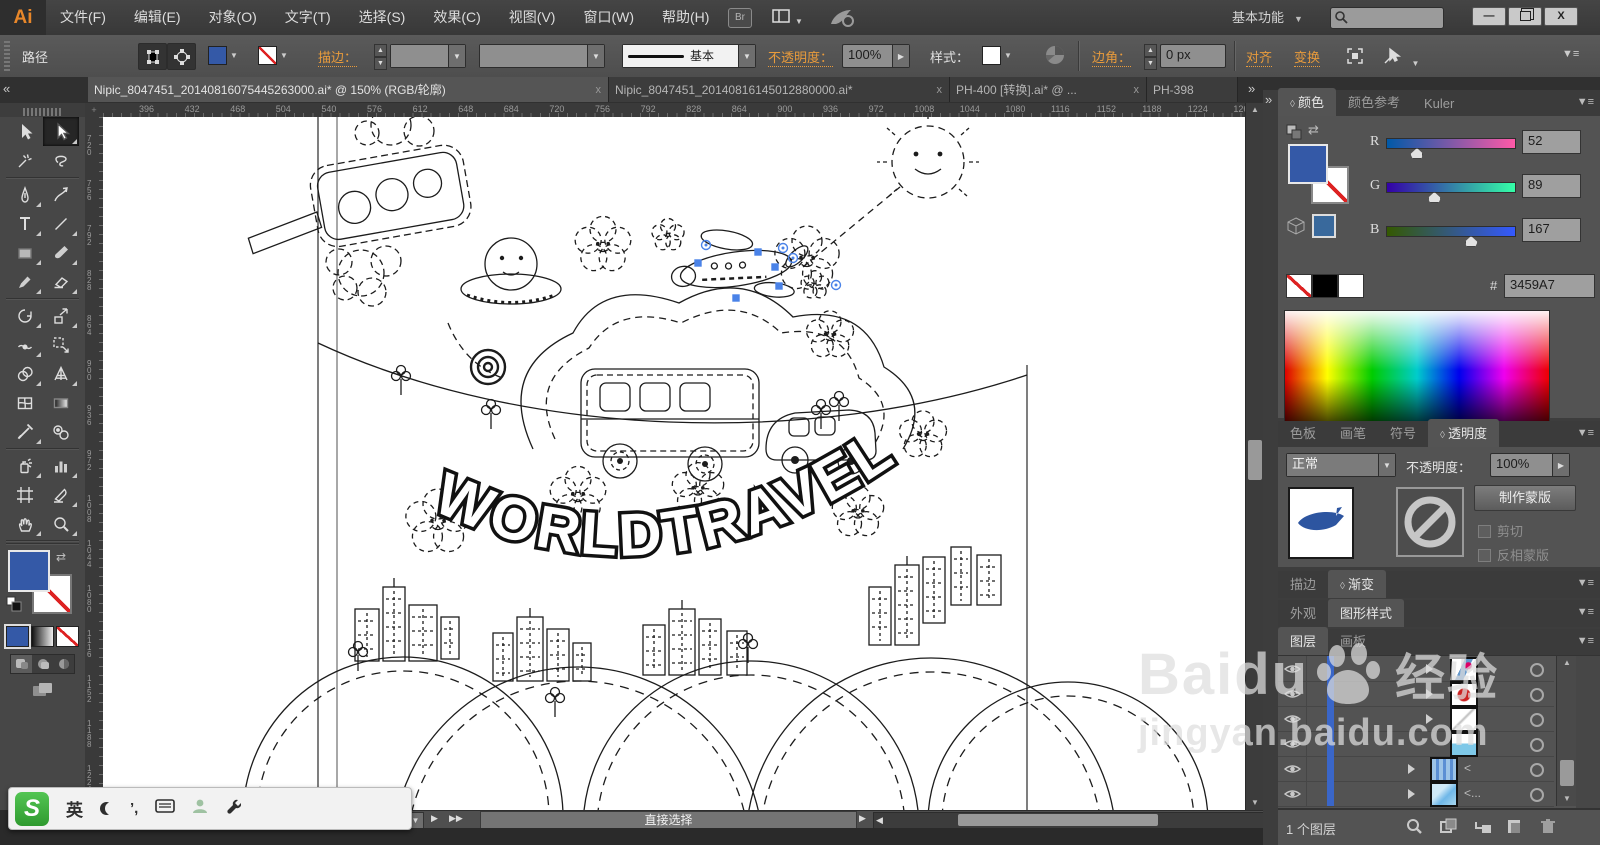  Describe the element at coordinates (1551, 230) in the screenshot. I see `channel-value-field: 167` at that location.